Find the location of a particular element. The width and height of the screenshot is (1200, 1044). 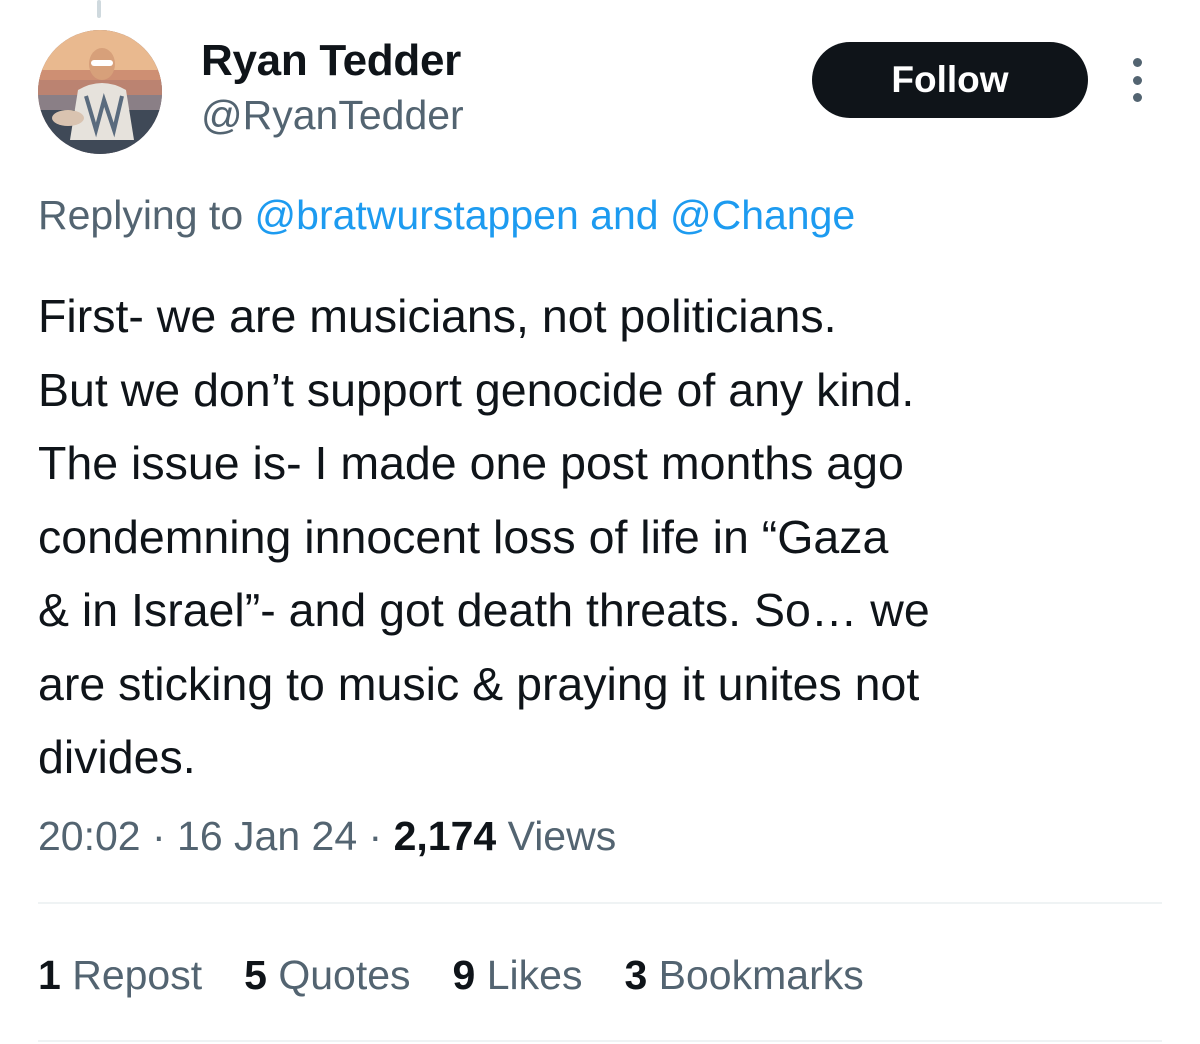

bookmarks-count: 3 is located at coordinates (636, 975).